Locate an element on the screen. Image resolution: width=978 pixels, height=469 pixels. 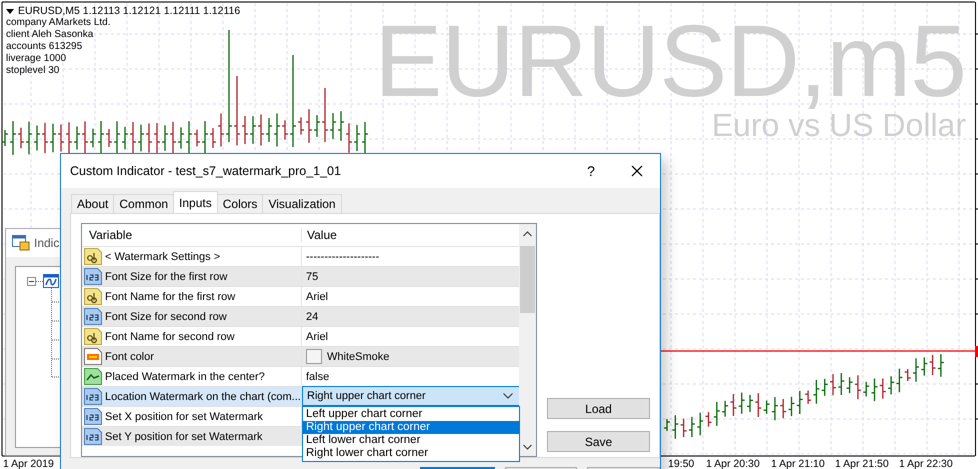
account-info-line: client Aleh Sasonka is located at coordinates (50, 35).